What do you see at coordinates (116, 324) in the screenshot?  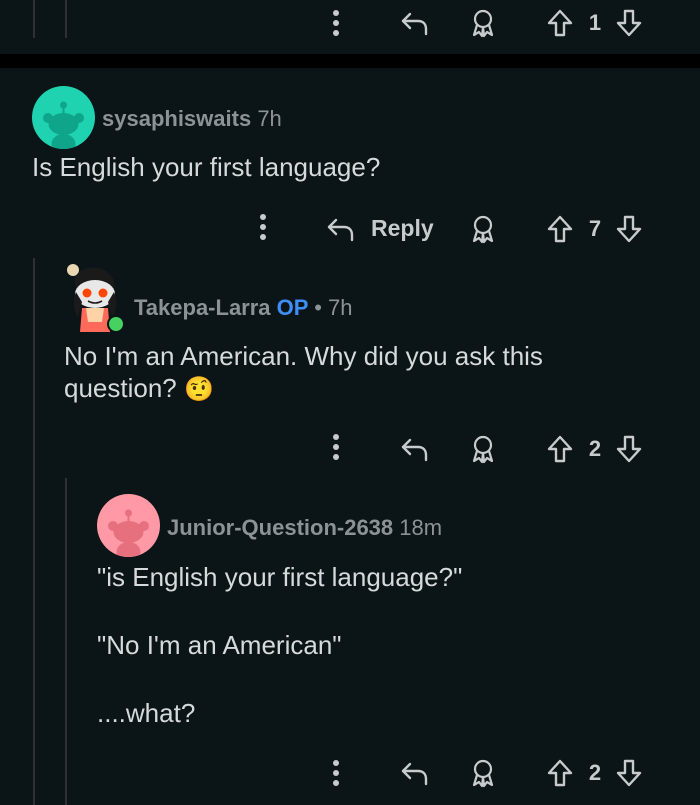 I see `online-dot-icon` at bounding box center [116, 324].